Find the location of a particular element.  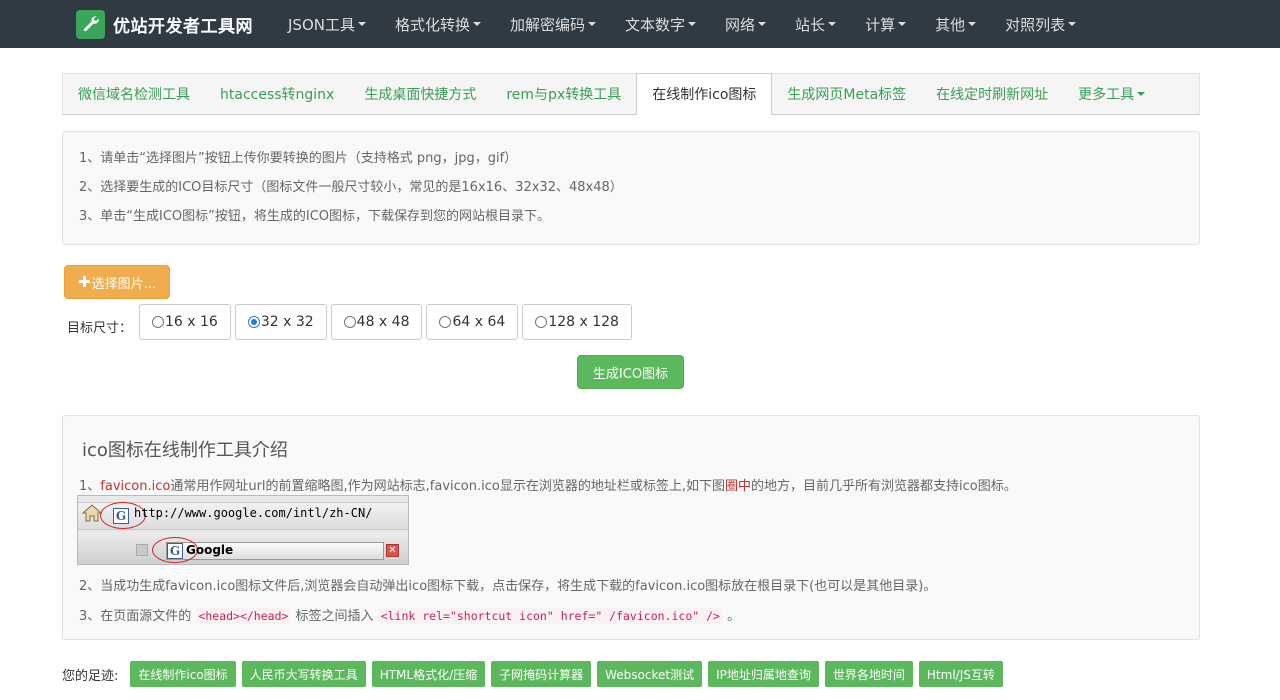

footprint-tag: 在线制作ico图标 is located at coordinates (183, 674).